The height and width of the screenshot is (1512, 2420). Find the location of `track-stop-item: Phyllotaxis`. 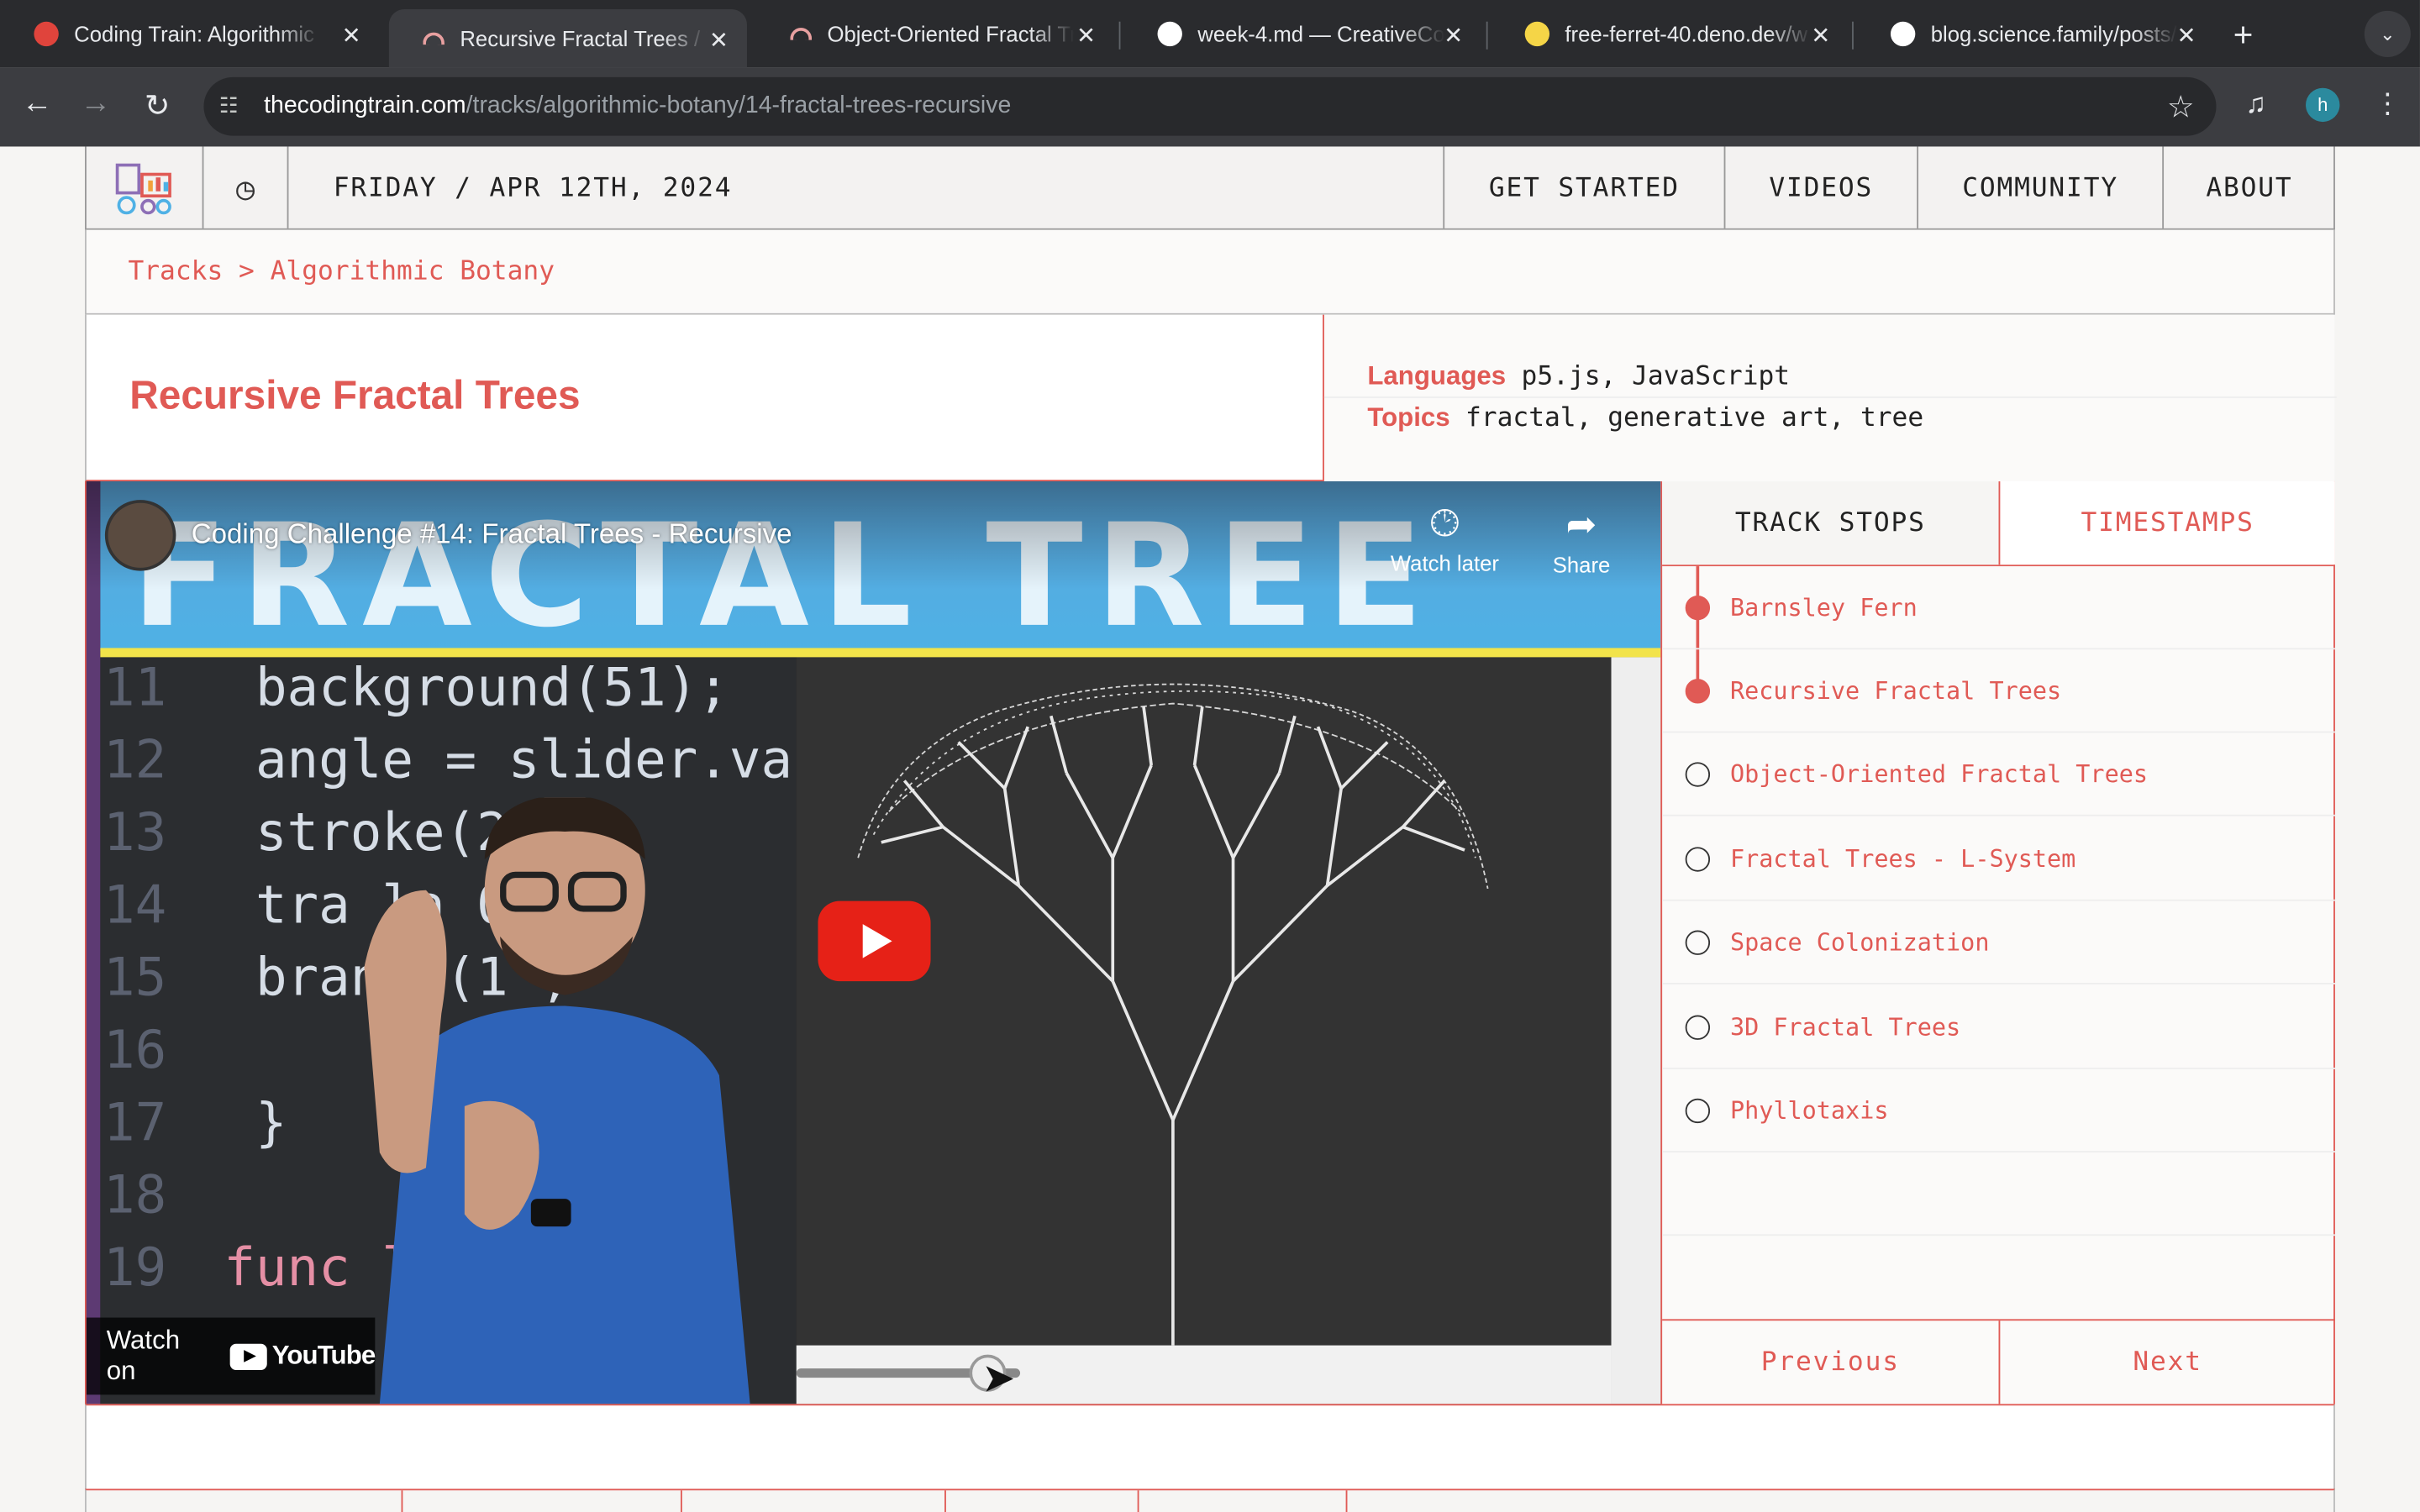

track-stop-item: Phyllotaxis is located at coordinates (1998, 1111).